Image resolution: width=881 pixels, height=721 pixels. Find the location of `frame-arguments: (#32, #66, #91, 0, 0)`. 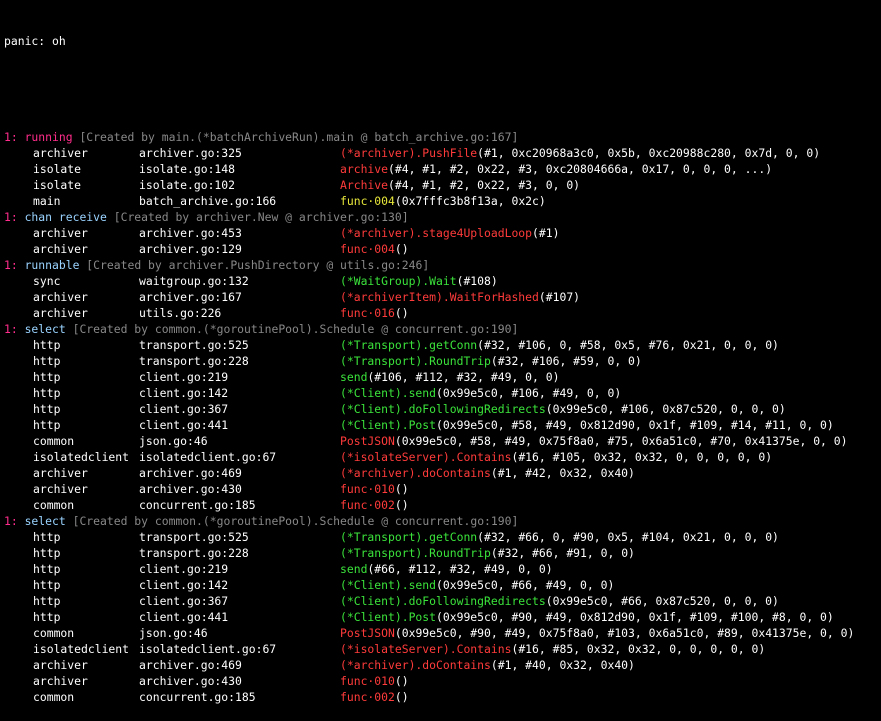

frame-arguments: (#32, #66, #91, 0, 0) is located at coordinates (562, 553).